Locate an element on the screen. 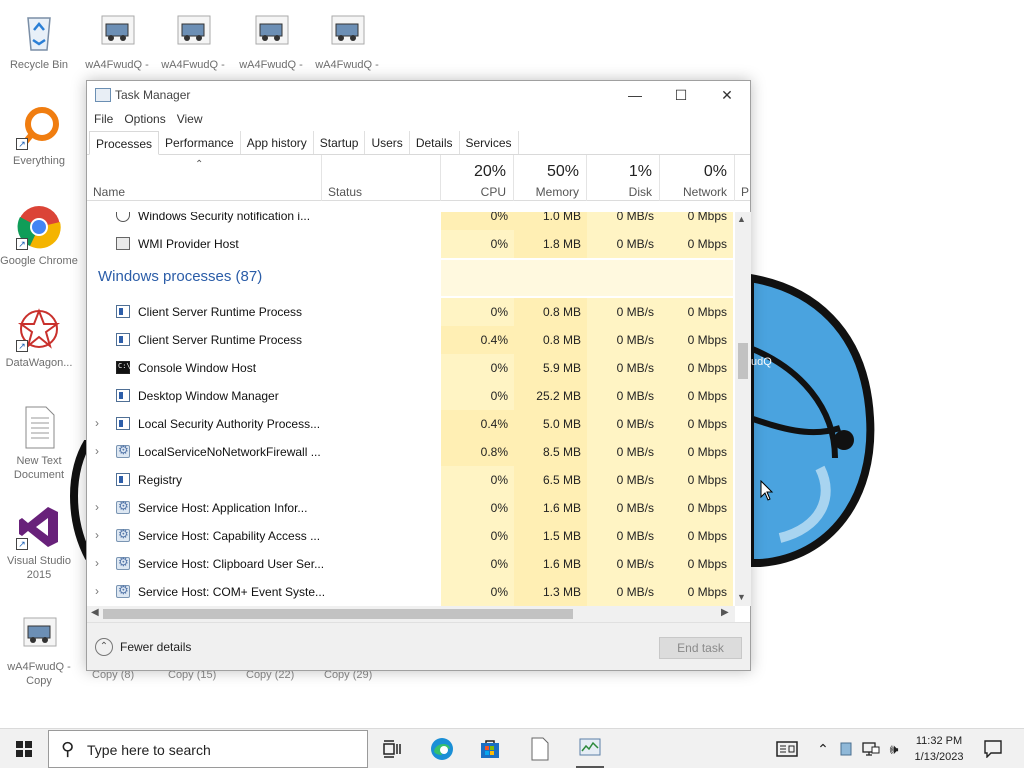  desktop-icon-recycle-bin: Recycle Bin is located at coordinates (39, 40).